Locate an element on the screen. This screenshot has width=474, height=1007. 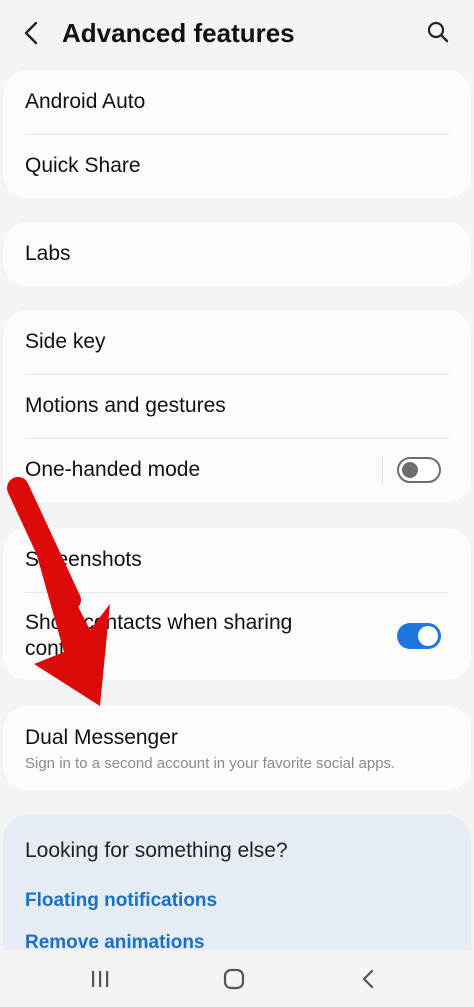
nav-back-button is located at coordinates (368, 979).